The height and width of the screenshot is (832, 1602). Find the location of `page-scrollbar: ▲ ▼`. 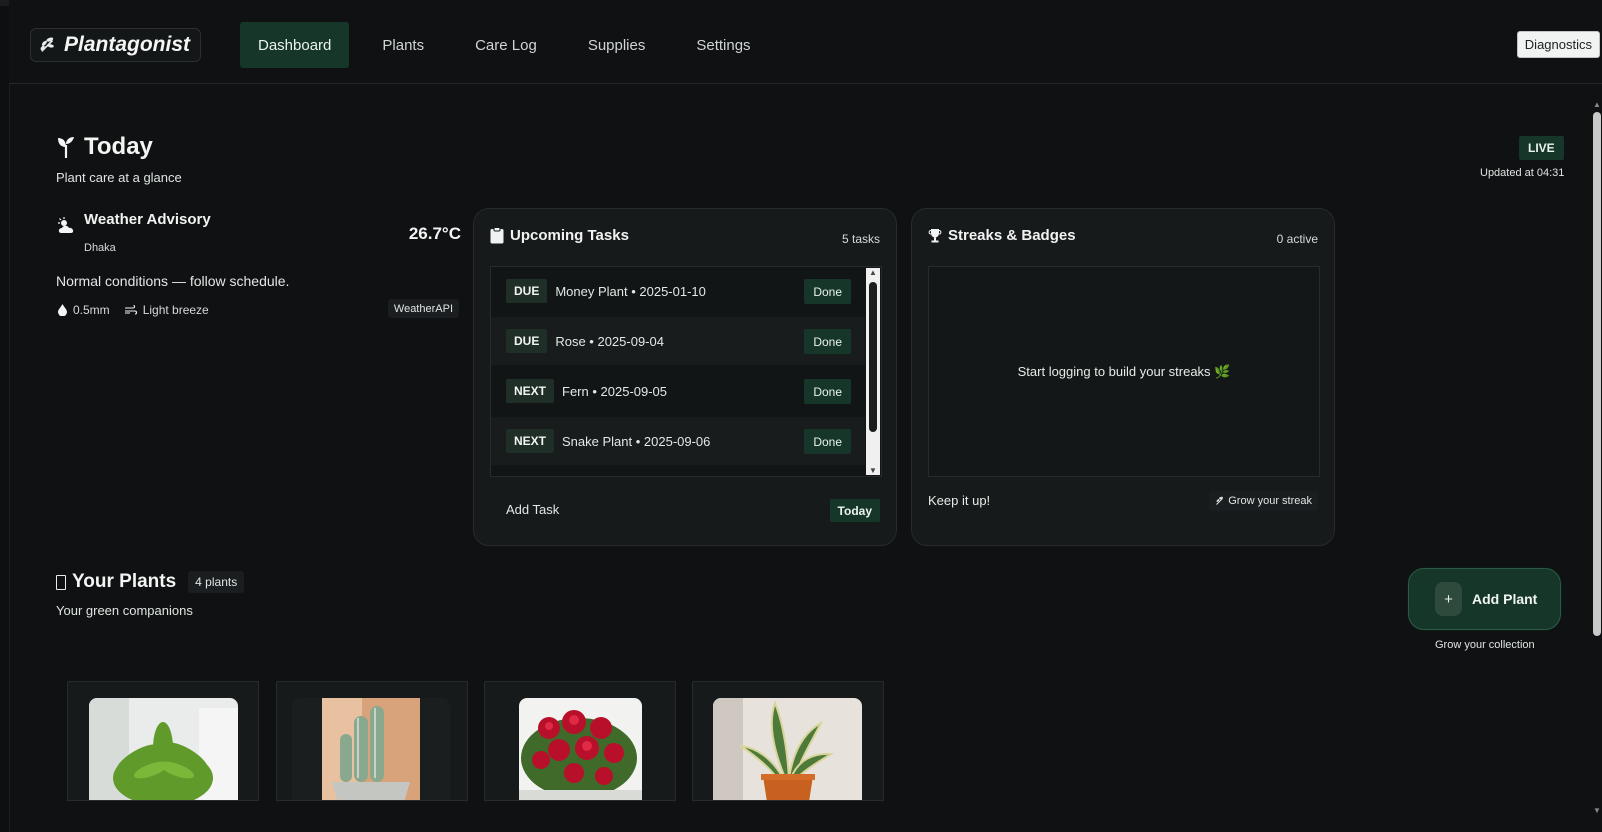

page-scrollbar: ▲ ▼ is located at coordinates (1597, 458).